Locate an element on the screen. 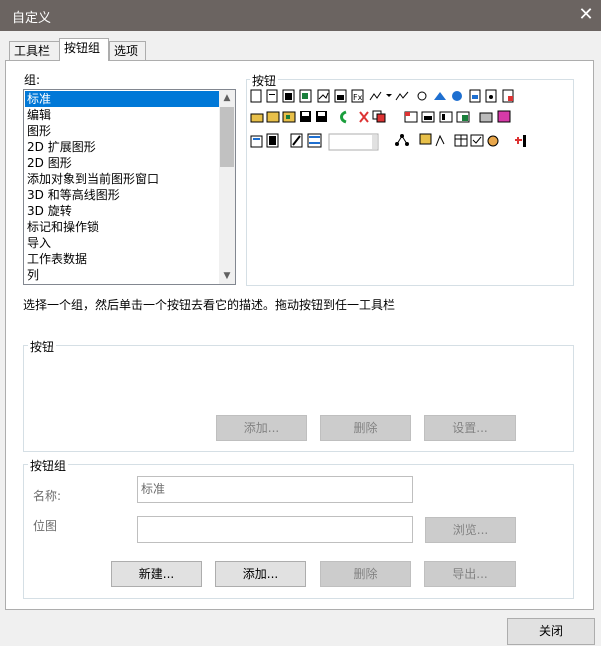 This screenshot has width=601, height=646. svg-text: Fx is located at coordinates (358, 97).